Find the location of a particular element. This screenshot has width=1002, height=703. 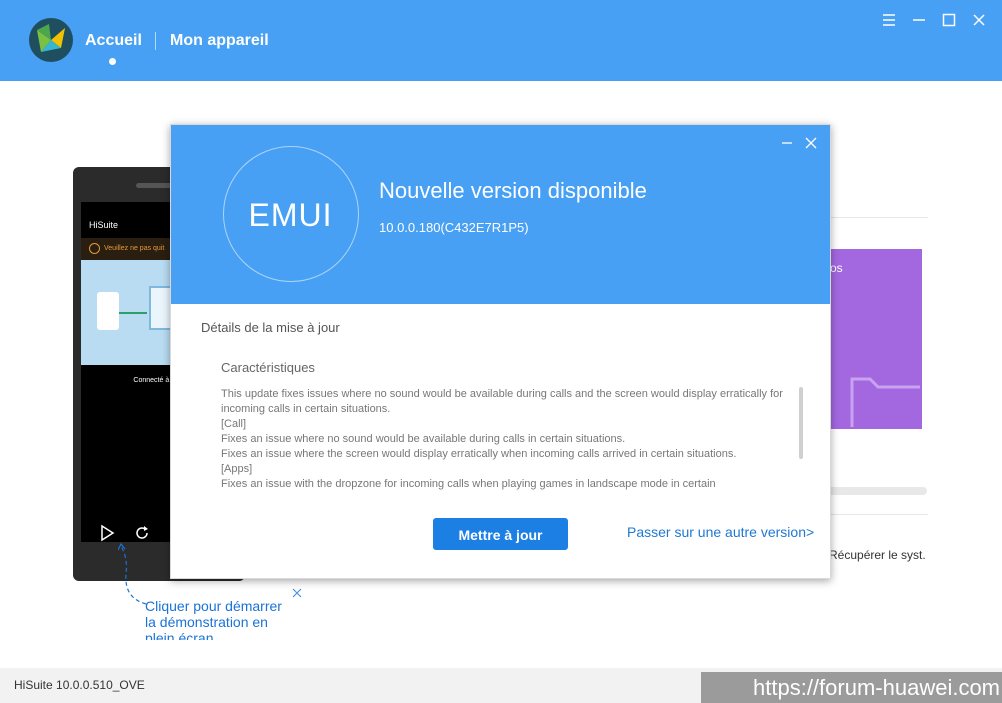

nav-tab-home: Accueil is located at coordinates (113, 41).